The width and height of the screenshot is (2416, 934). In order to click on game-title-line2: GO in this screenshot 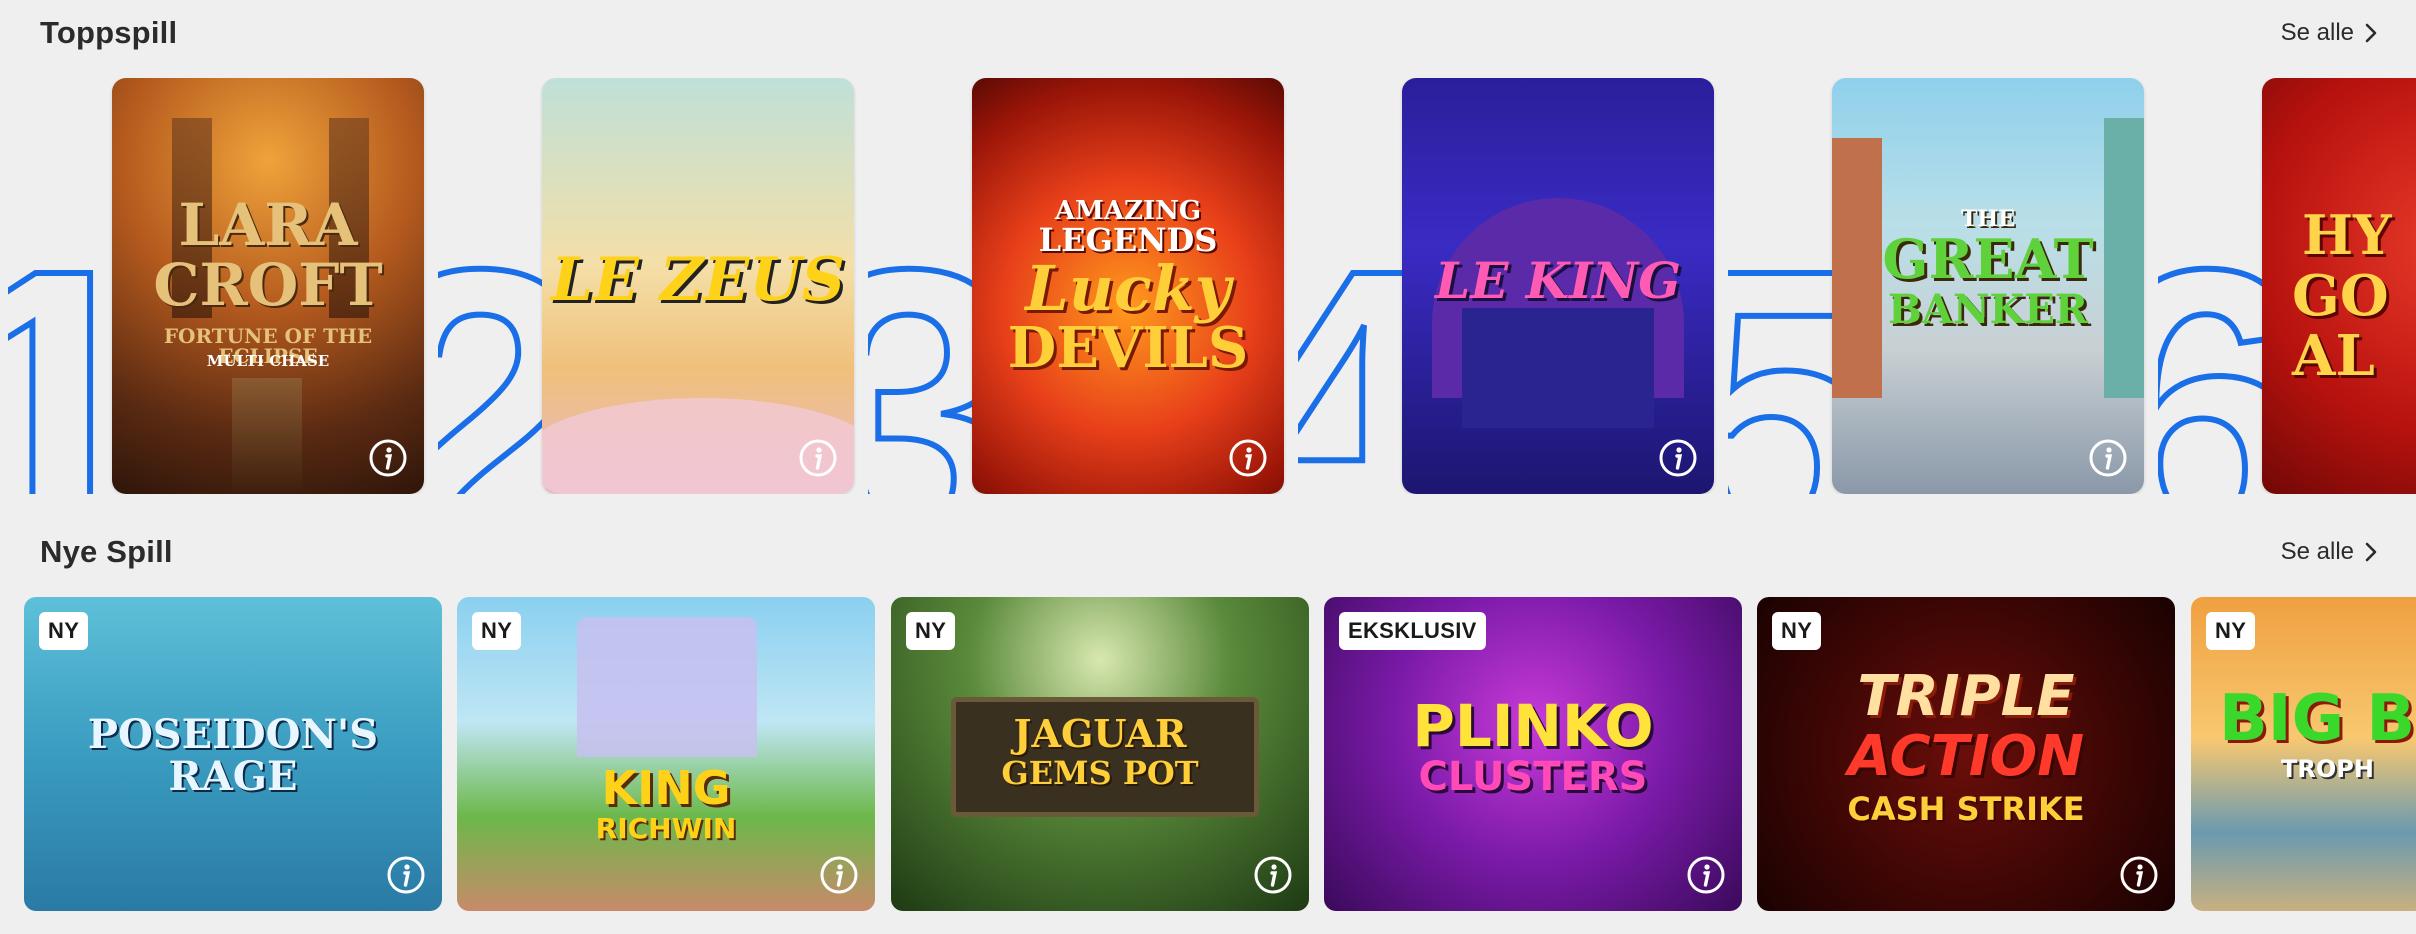, I will do `click(2340, 296)`.